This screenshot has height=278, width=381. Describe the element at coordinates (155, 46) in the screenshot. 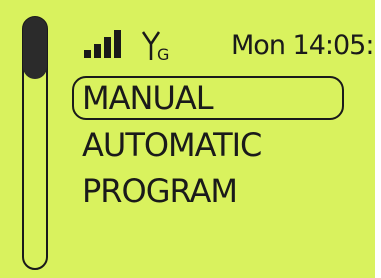

I see `antenna-g-icon: G` at that location.